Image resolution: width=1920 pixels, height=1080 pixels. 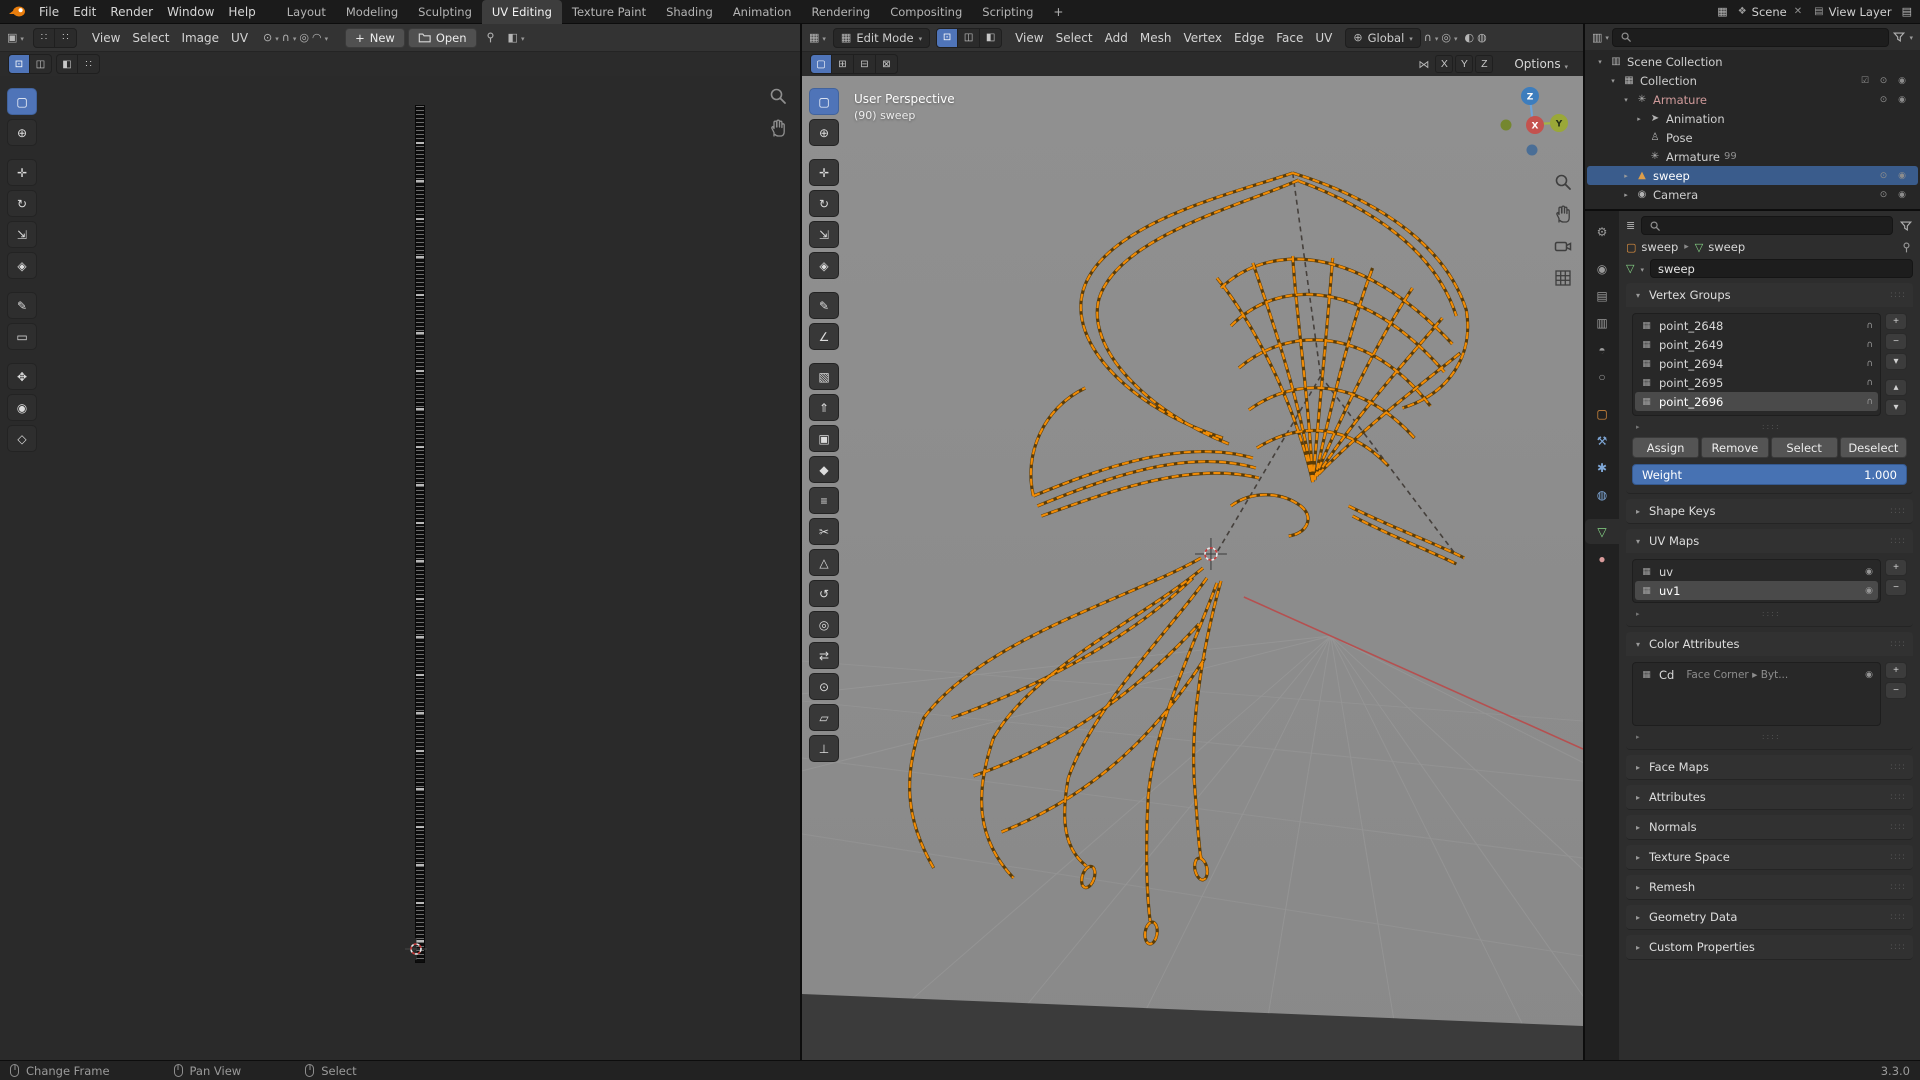 What do you see at coordinates (241, 12) in the screenshot?
I see `app-menu-item: Help` at bounding box center [241, 12].